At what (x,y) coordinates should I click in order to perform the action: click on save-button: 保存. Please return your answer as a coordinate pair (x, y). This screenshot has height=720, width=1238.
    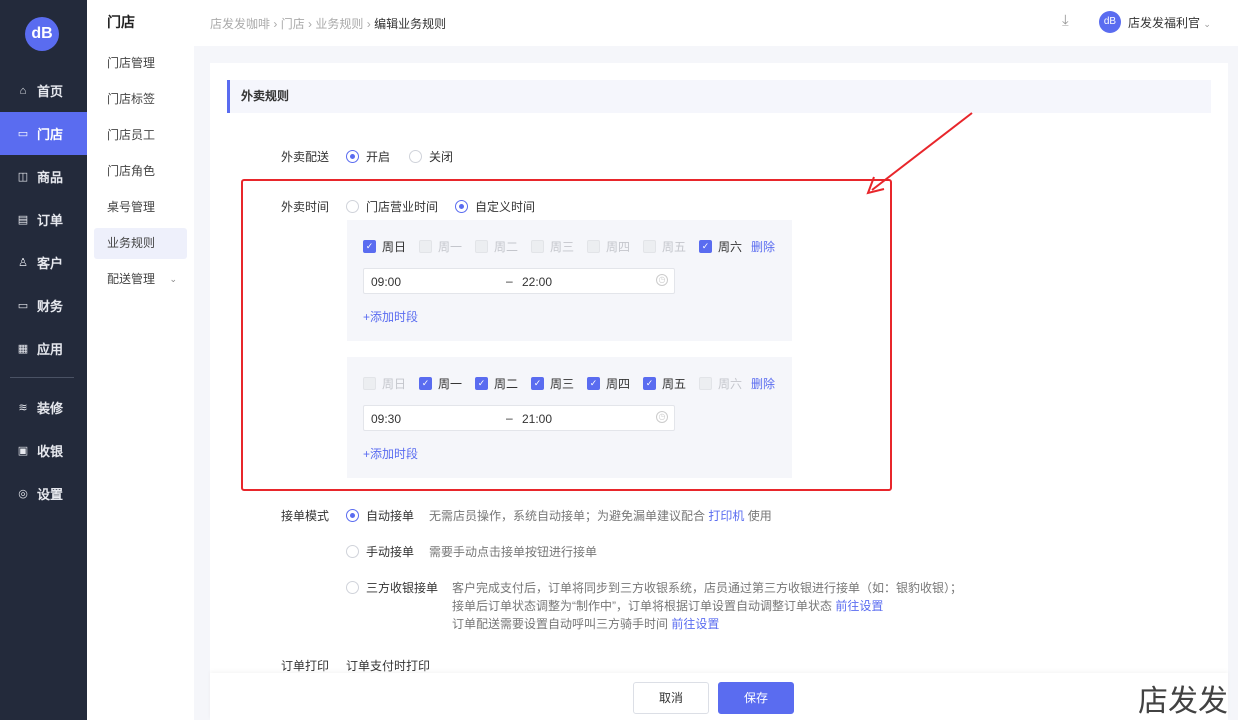
    Looking at the image, I should click on (756, 698).